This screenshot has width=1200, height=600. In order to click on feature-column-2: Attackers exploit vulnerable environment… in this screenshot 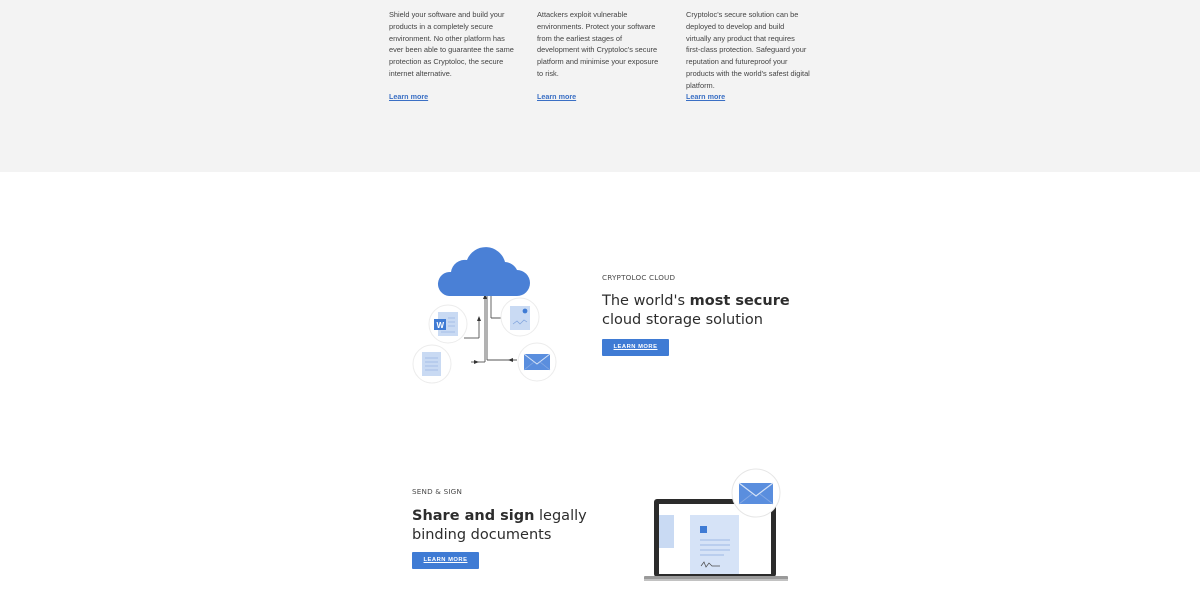, I will do `click(599, 55)`.